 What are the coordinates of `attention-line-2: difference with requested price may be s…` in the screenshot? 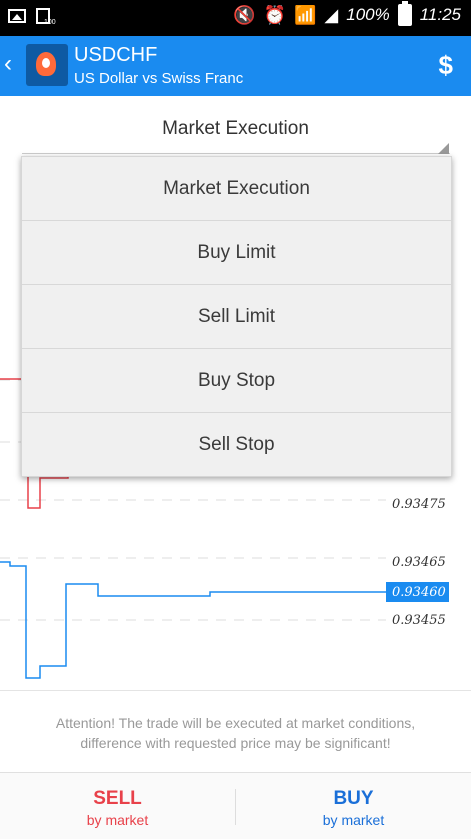 It's located at (235, 743).